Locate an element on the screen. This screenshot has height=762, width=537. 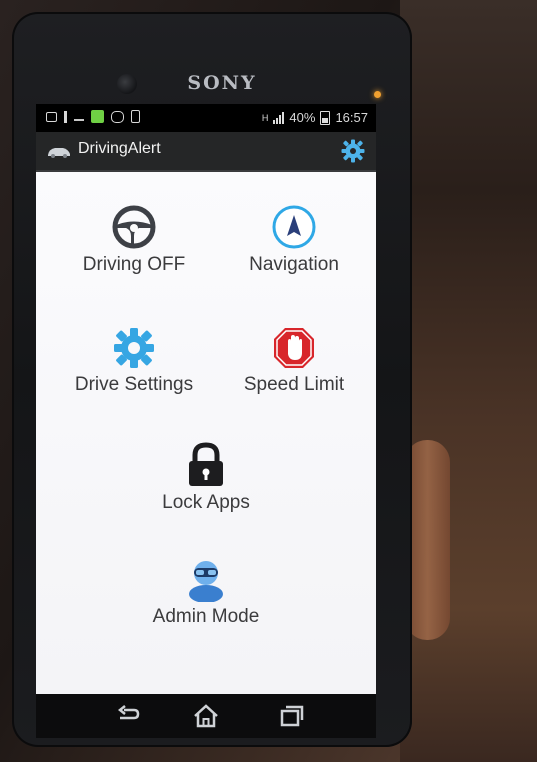
battery-icon is located at coordinates (325, 117).